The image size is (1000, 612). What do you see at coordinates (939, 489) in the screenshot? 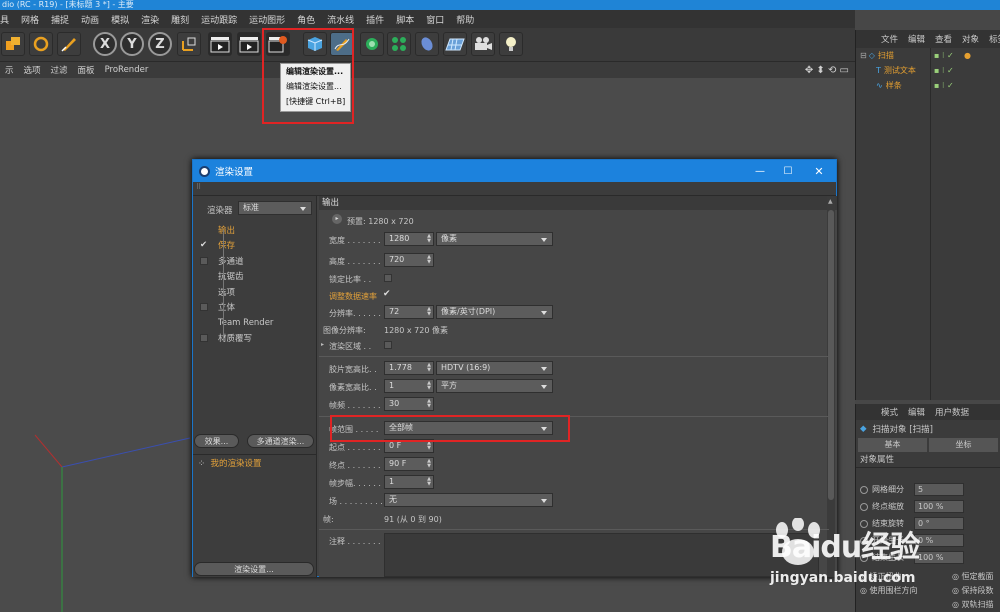
I see `am-field: 5` at bounding box center [939, 489].